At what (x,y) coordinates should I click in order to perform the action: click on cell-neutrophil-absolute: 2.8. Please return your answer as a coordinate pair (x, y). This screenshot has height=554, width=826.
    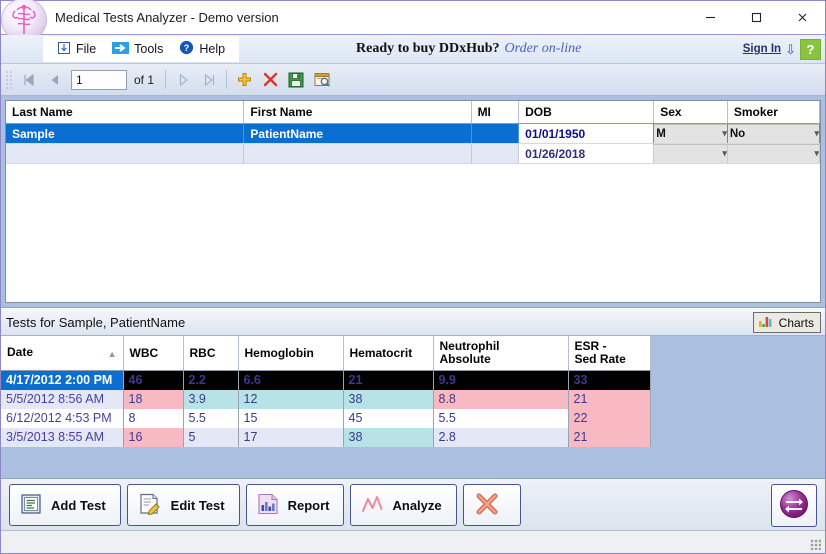
    Looking at the image, I should click on (501, 437).